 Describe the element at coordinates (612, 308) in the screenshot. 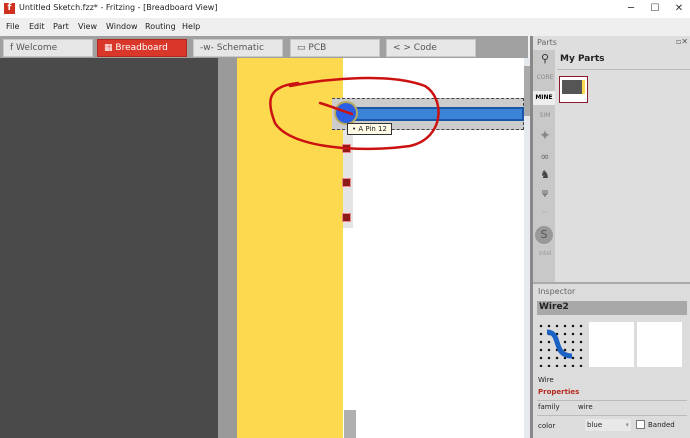

I see `inspector-title: Wire2` at that location.